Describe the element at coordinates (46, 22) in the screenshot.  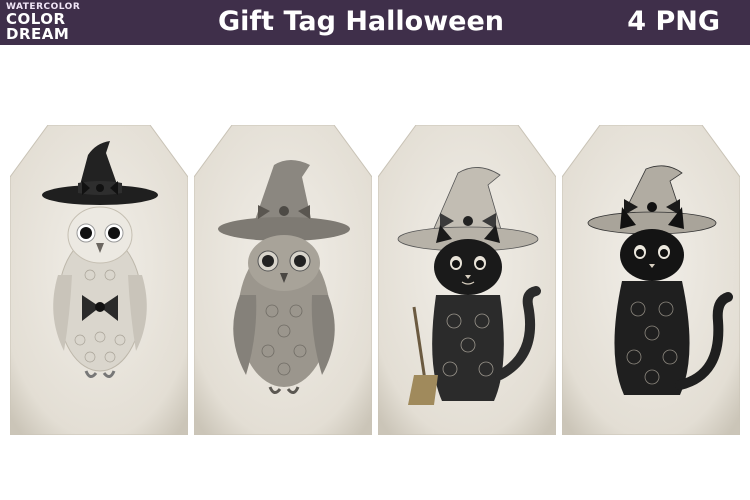
I see `brand-logo: WATERCOLOR COLOR DREAM` at that location.